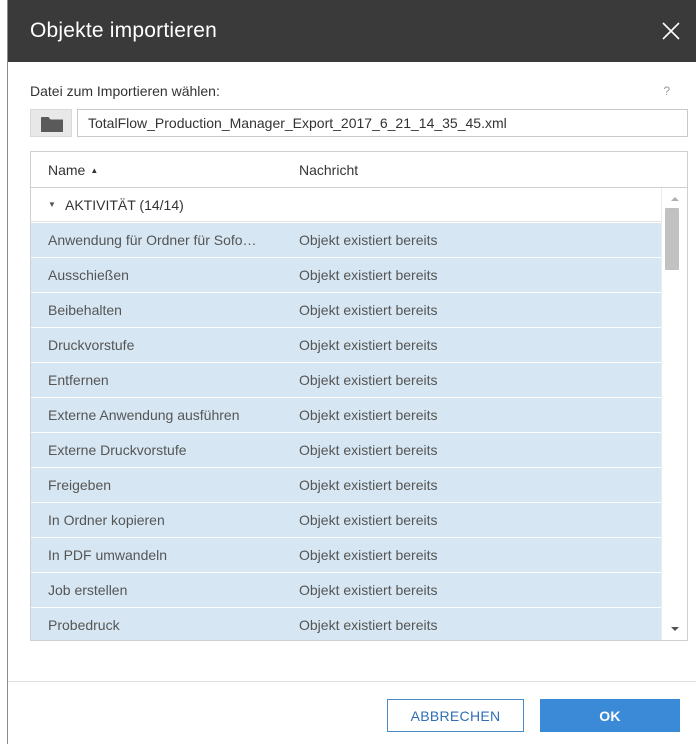 The image size is (696, 744). Describe the element at coordinates (346, 205) in the screenshot. I see `group-row-activity: ▼ AKTIVITÄT (14/14)` at that location.